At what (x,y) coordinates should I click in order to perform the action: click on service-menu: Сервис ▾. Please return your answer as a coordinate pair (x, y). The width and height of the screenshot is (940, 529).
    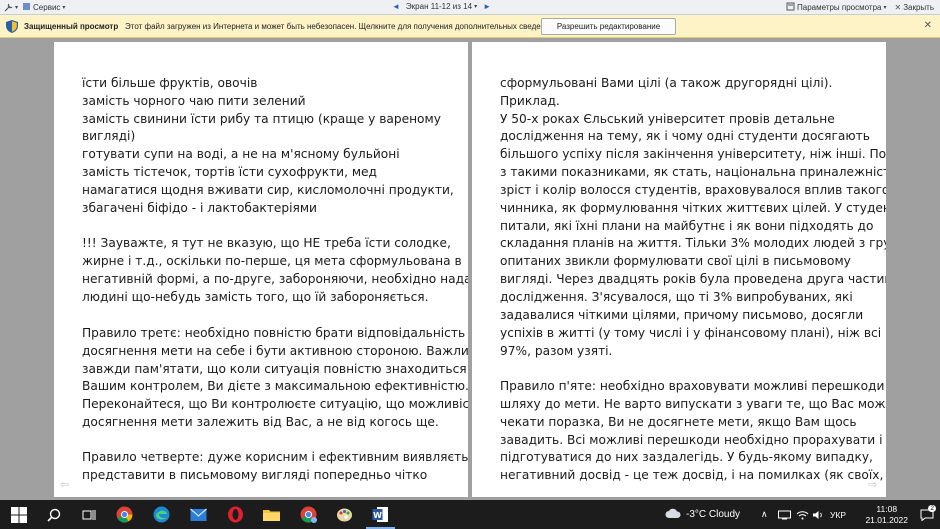
    Looking at the image, I should click on (43, 7).